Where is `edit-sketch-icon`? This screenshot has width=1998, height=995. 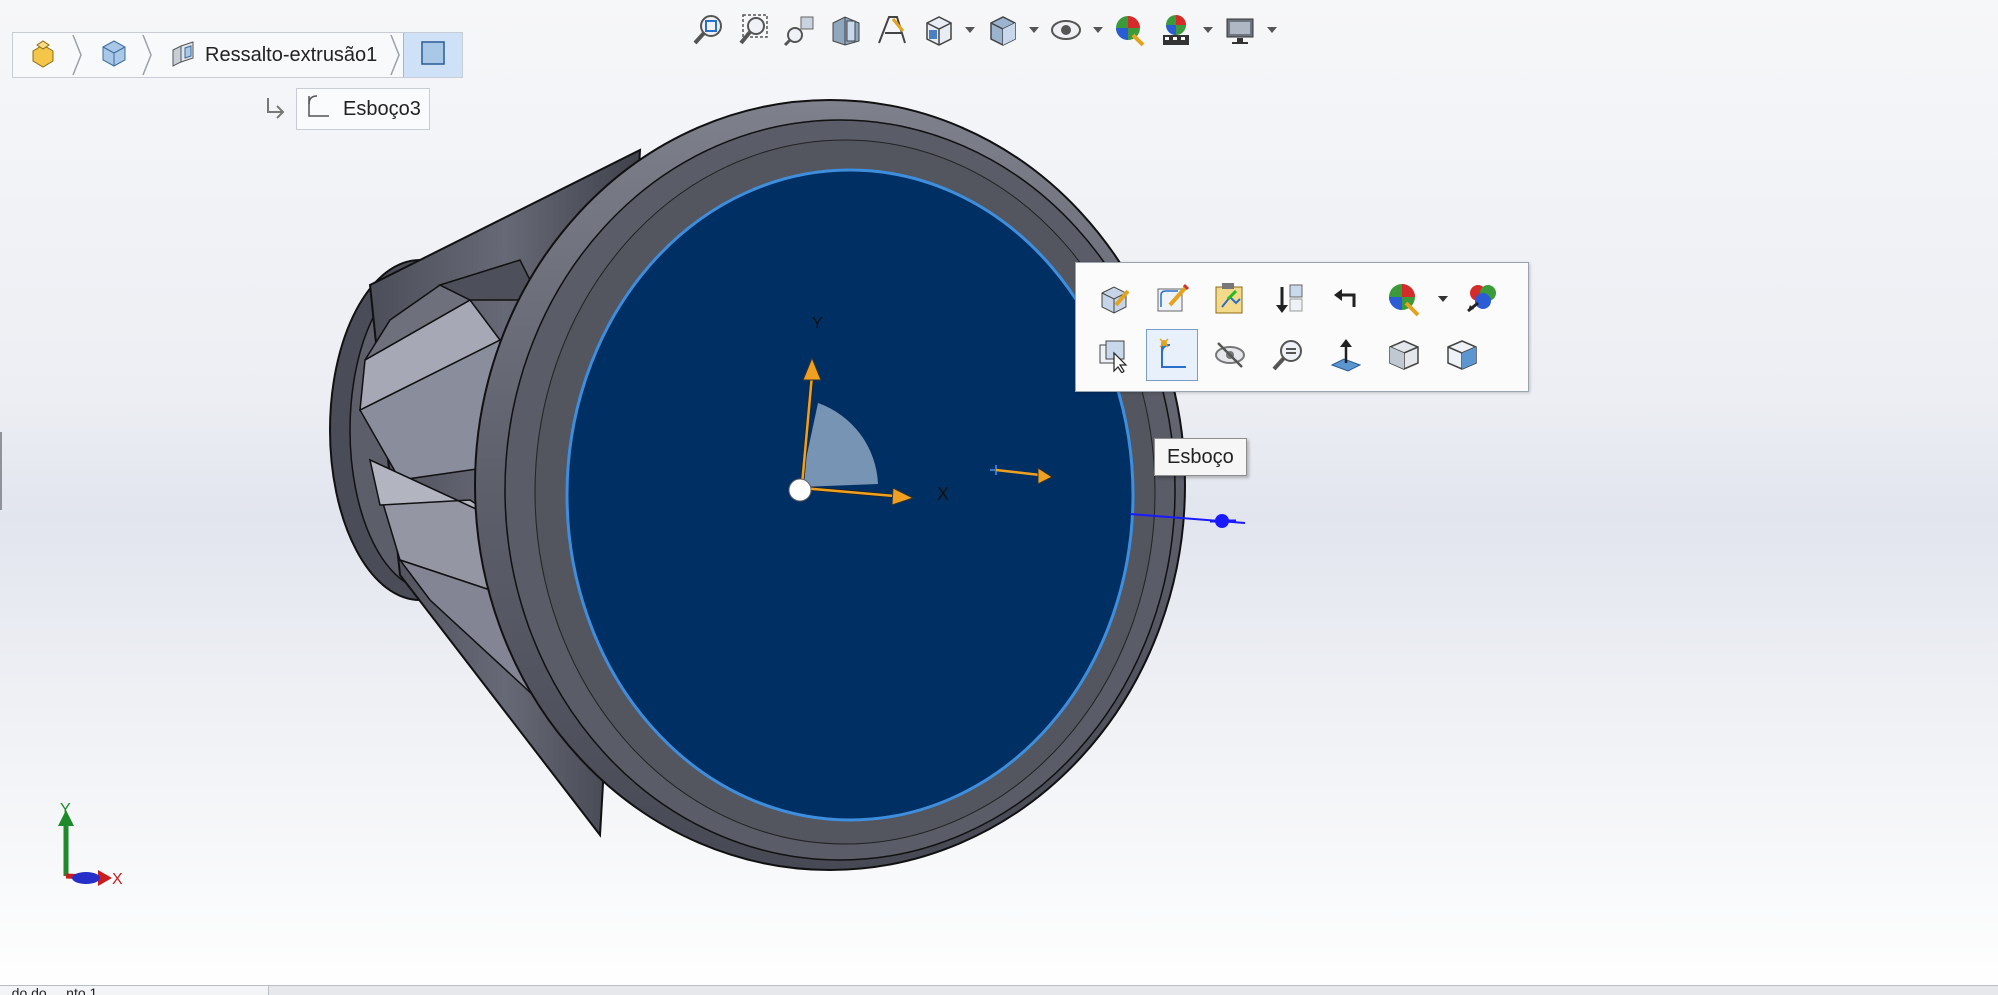 edit-sketch-icon is located at coordinates (1172, 299).